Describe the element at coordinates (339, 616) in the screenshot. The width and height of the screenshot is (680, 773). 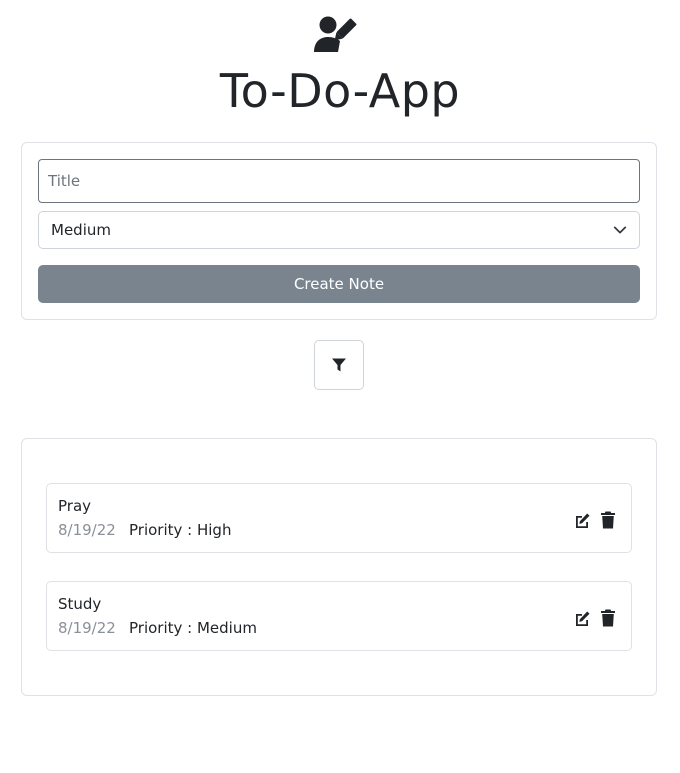
I see `list-item: Study 8/19/22 Priority : Medium` at that location.